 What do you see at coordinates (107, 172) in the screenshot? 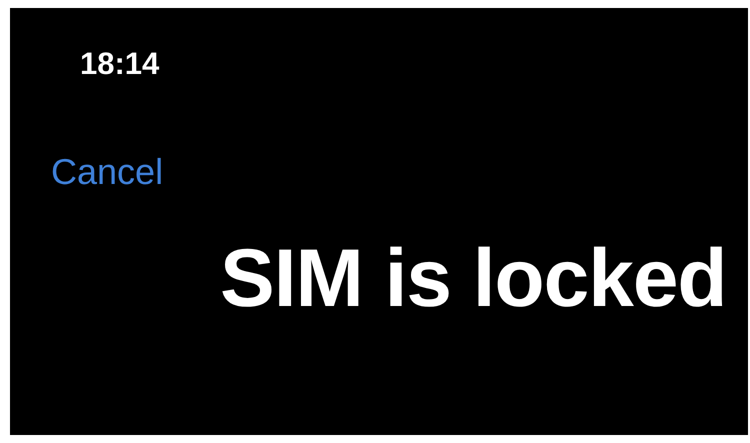
I see `cancel-link: Cancel` at bounding box center [107, 172].